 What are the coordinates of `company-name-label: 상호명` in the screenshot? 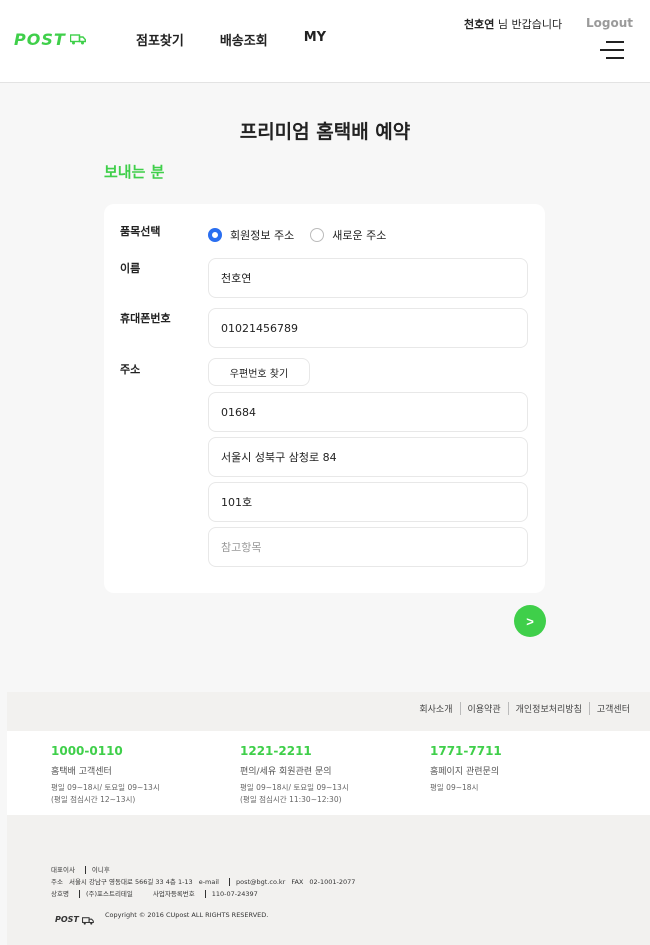 It's located at (60, 894).